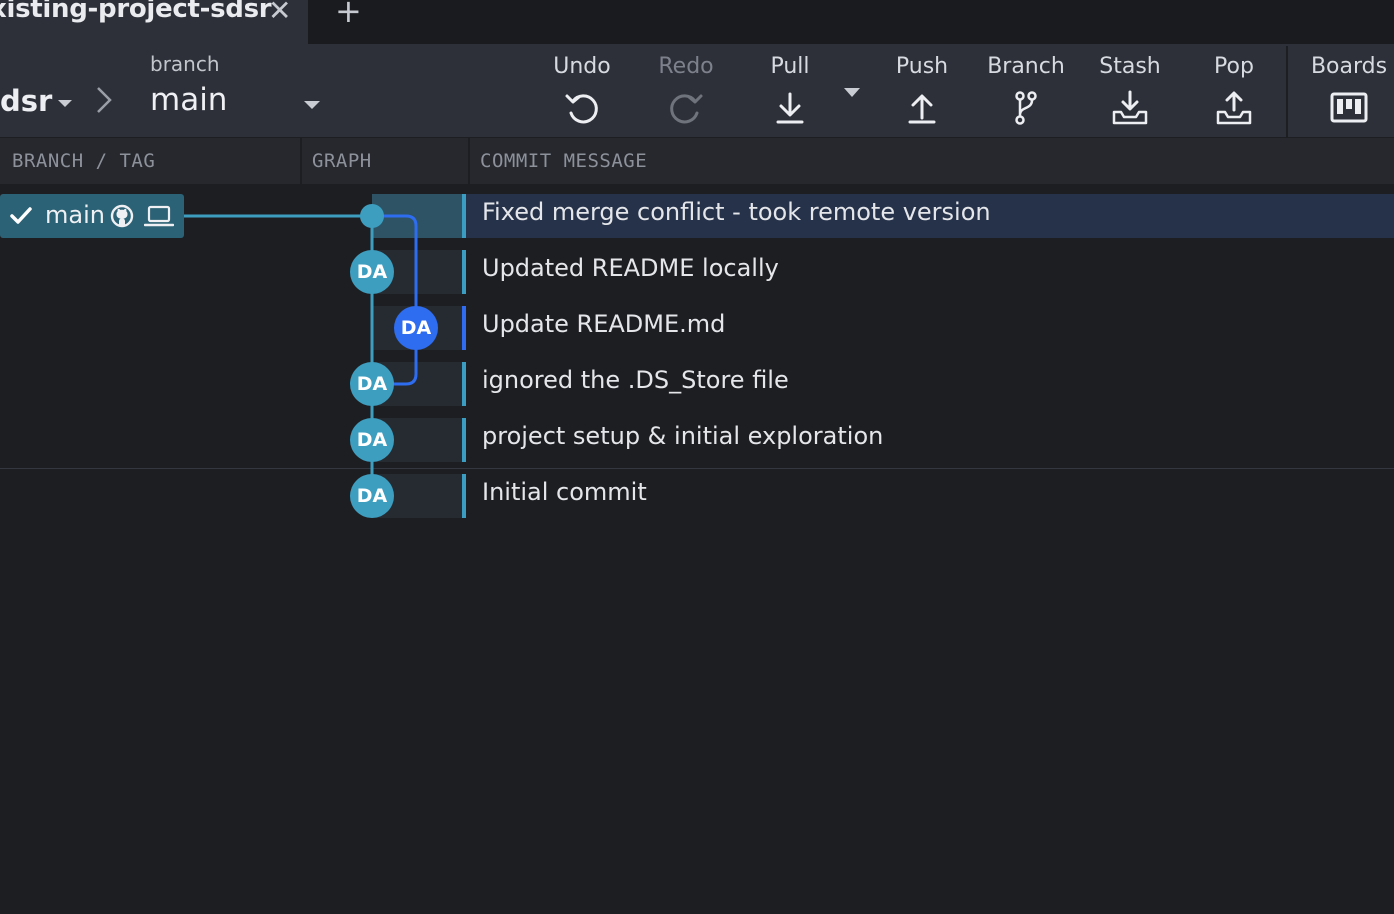  What do you see at coordinates (185, 64) in the screenshot?
I see `branch-label: branch` at bounding box center [185, 64].